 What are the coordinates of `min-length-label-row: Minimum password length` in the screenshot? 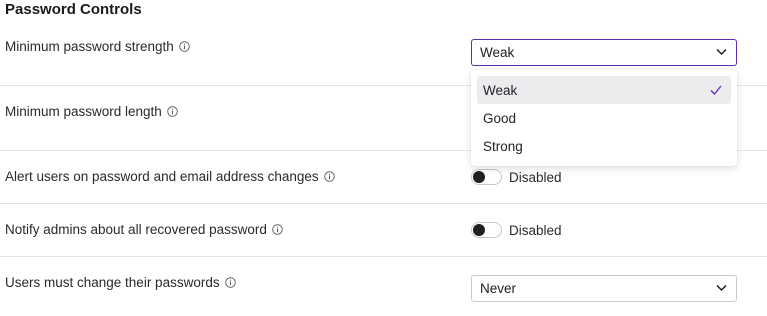 It's located at (91, 111).